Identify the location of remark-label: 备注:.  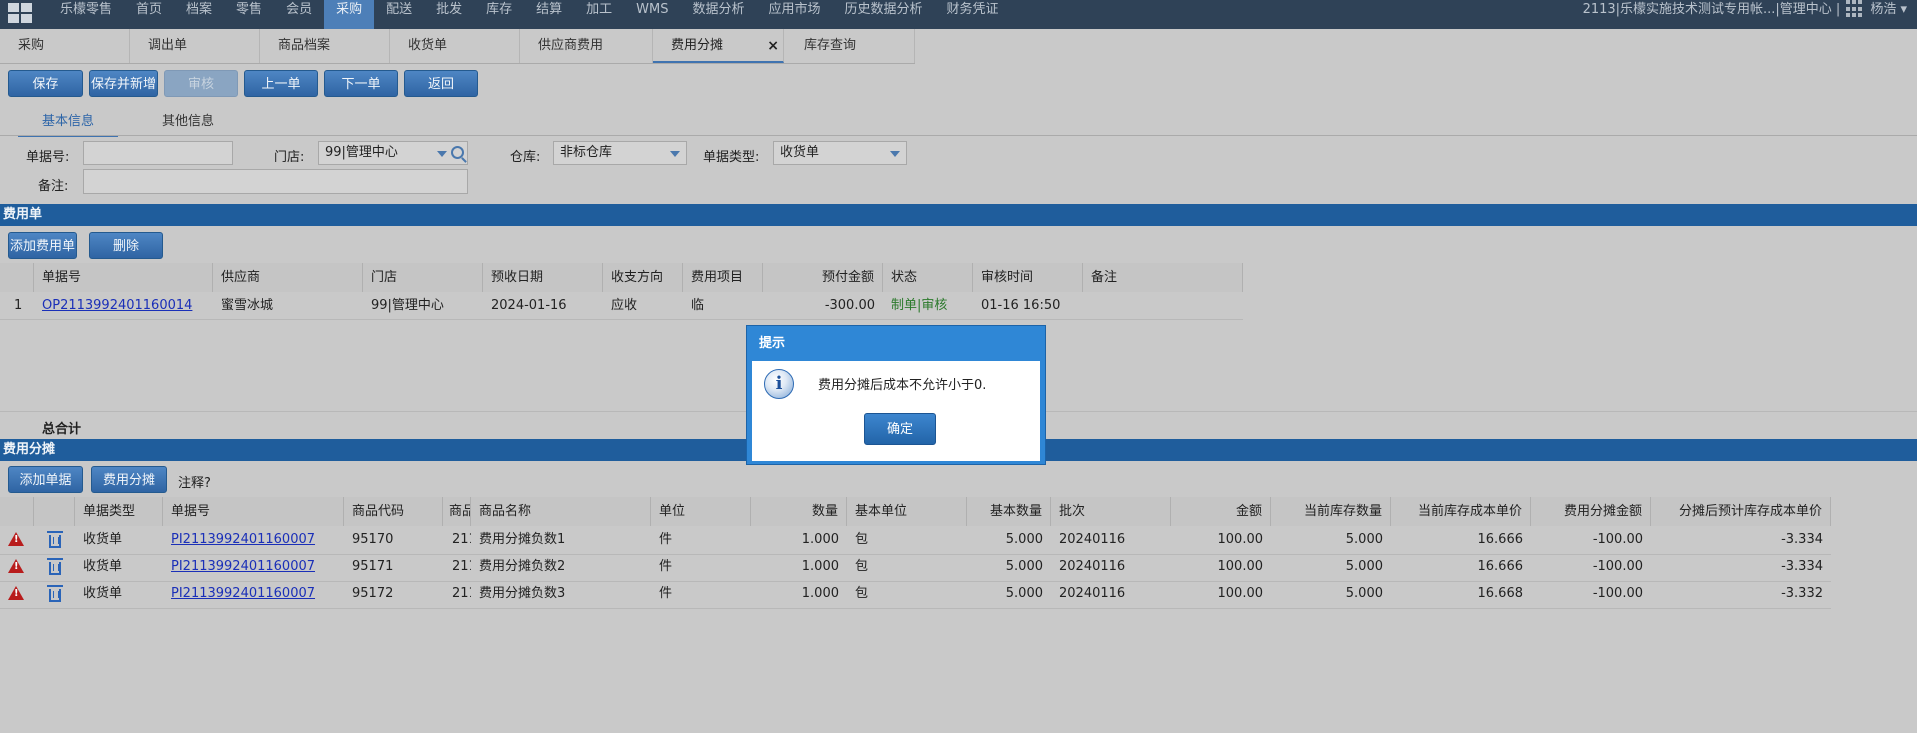
(53, 186).